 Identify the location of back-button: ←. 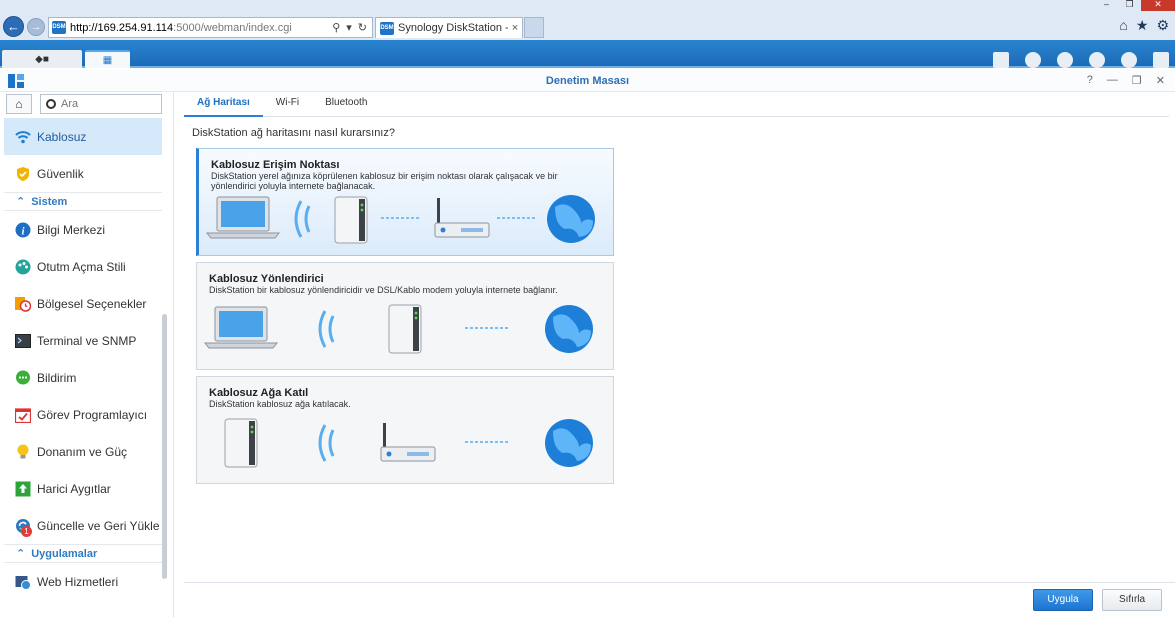
(13, 26).